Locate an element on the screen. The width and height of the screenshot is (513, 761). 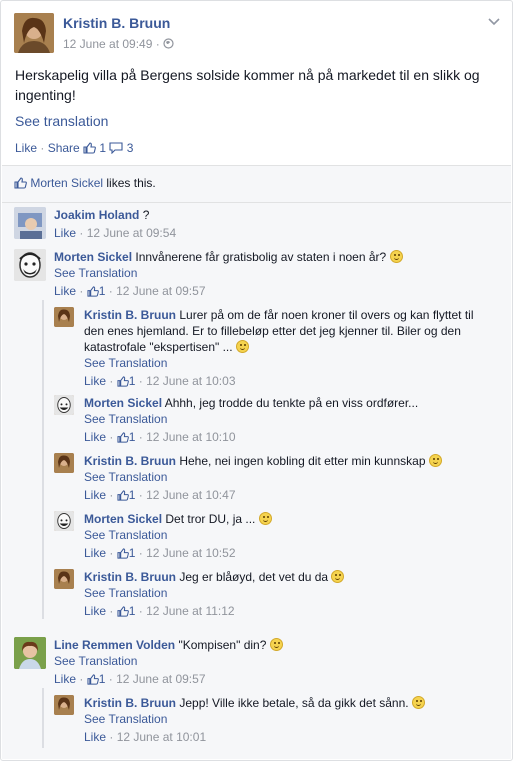
comment-timestamp: 12 June at 09:54 is located at coordinates (131, 233).